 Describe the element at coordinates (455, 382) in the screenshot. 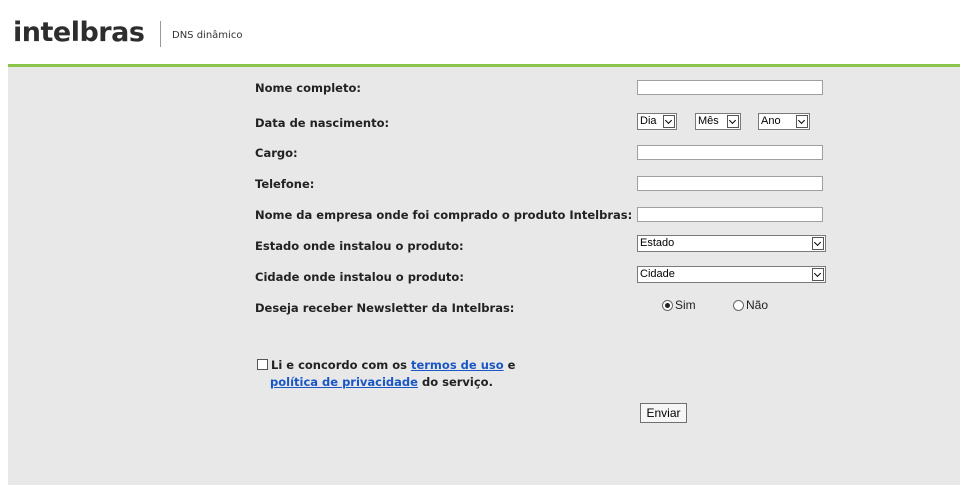

I see `terms-text-after: do serviço.` at that location.